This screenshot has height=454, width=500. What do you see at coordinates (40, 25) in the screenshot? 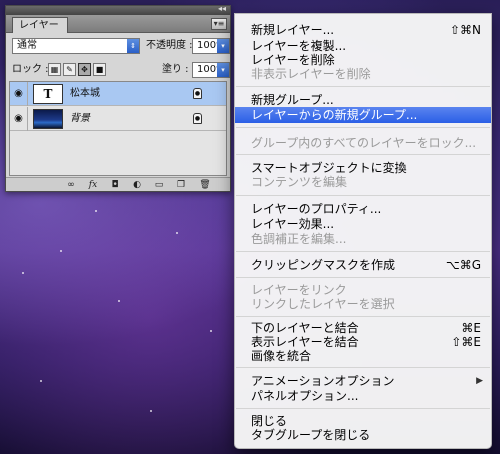
I see `tab-layers: レイヤー` at bounding box center [40, 25].